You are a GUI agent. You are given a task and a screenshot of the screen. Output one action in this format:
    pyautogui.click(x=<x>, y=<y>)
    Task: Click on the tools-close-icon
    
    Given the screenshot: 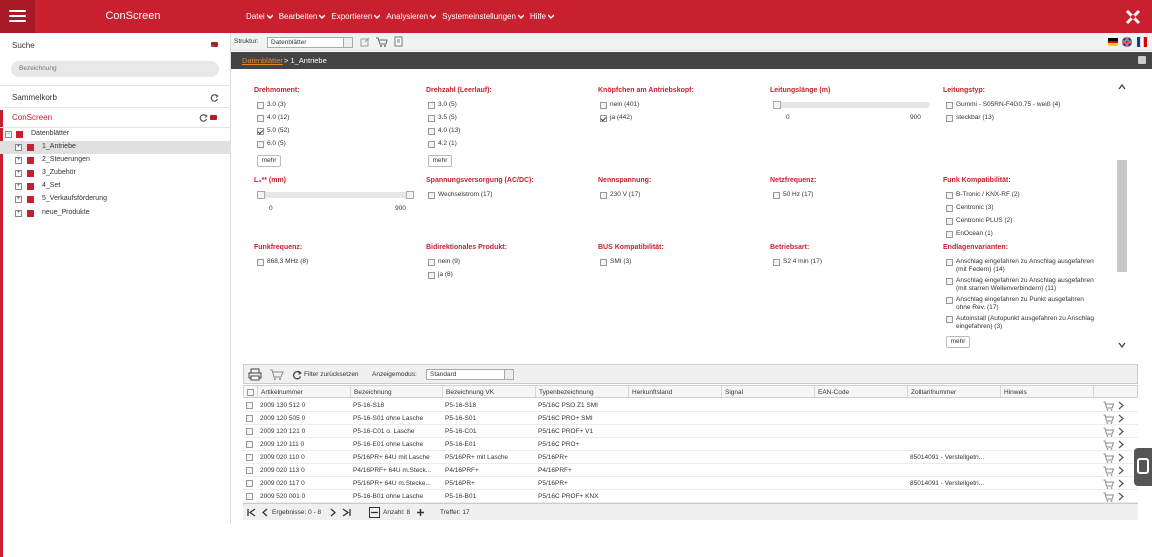 What is the action you would take?
    pyautogui.click(x=1133, y=17)
    